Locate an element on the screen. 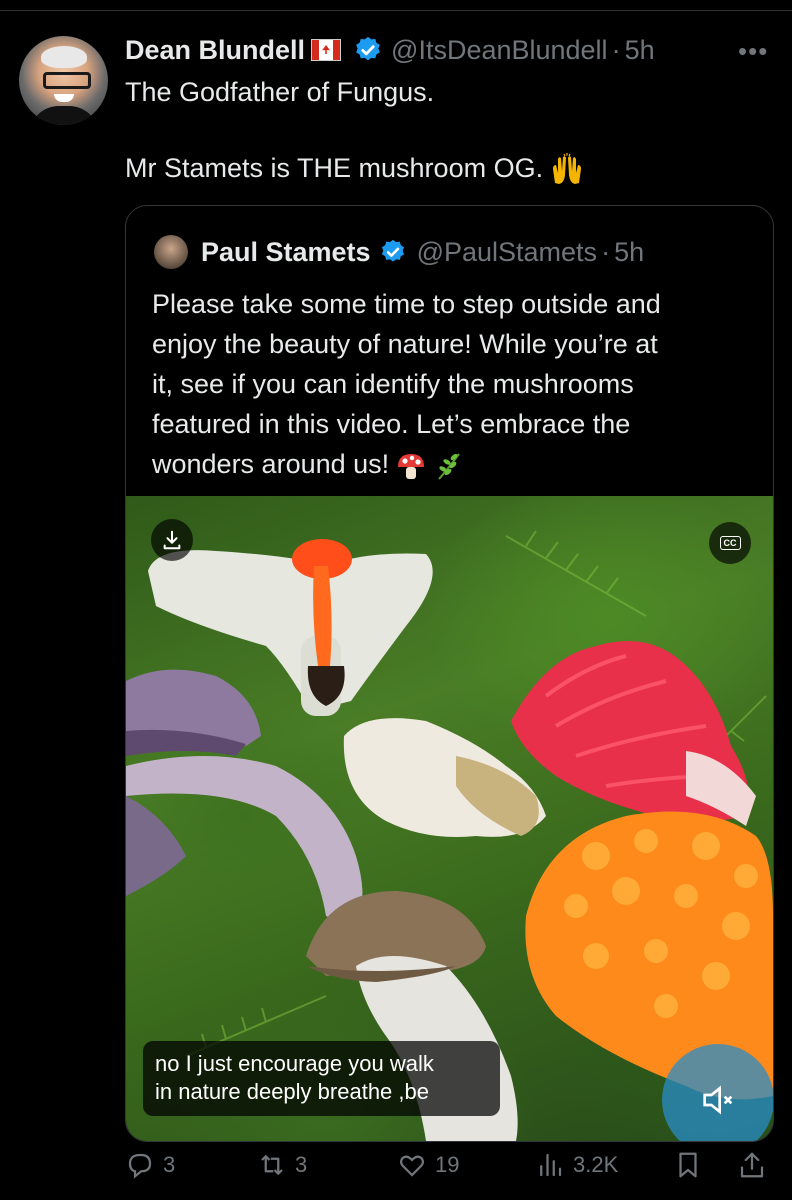  captions-button: CC is located at coordinates (730, 543).